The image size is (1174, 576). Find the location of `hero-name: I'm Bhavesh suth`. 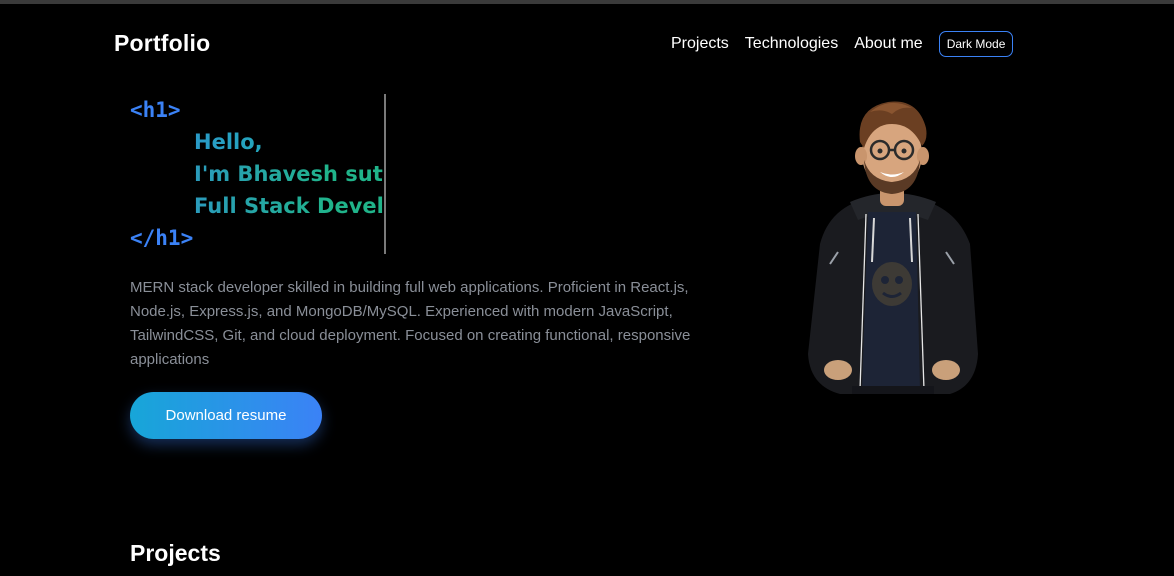

hero-name: I'm Bhavesh suth is located at coordinates (257, 174).